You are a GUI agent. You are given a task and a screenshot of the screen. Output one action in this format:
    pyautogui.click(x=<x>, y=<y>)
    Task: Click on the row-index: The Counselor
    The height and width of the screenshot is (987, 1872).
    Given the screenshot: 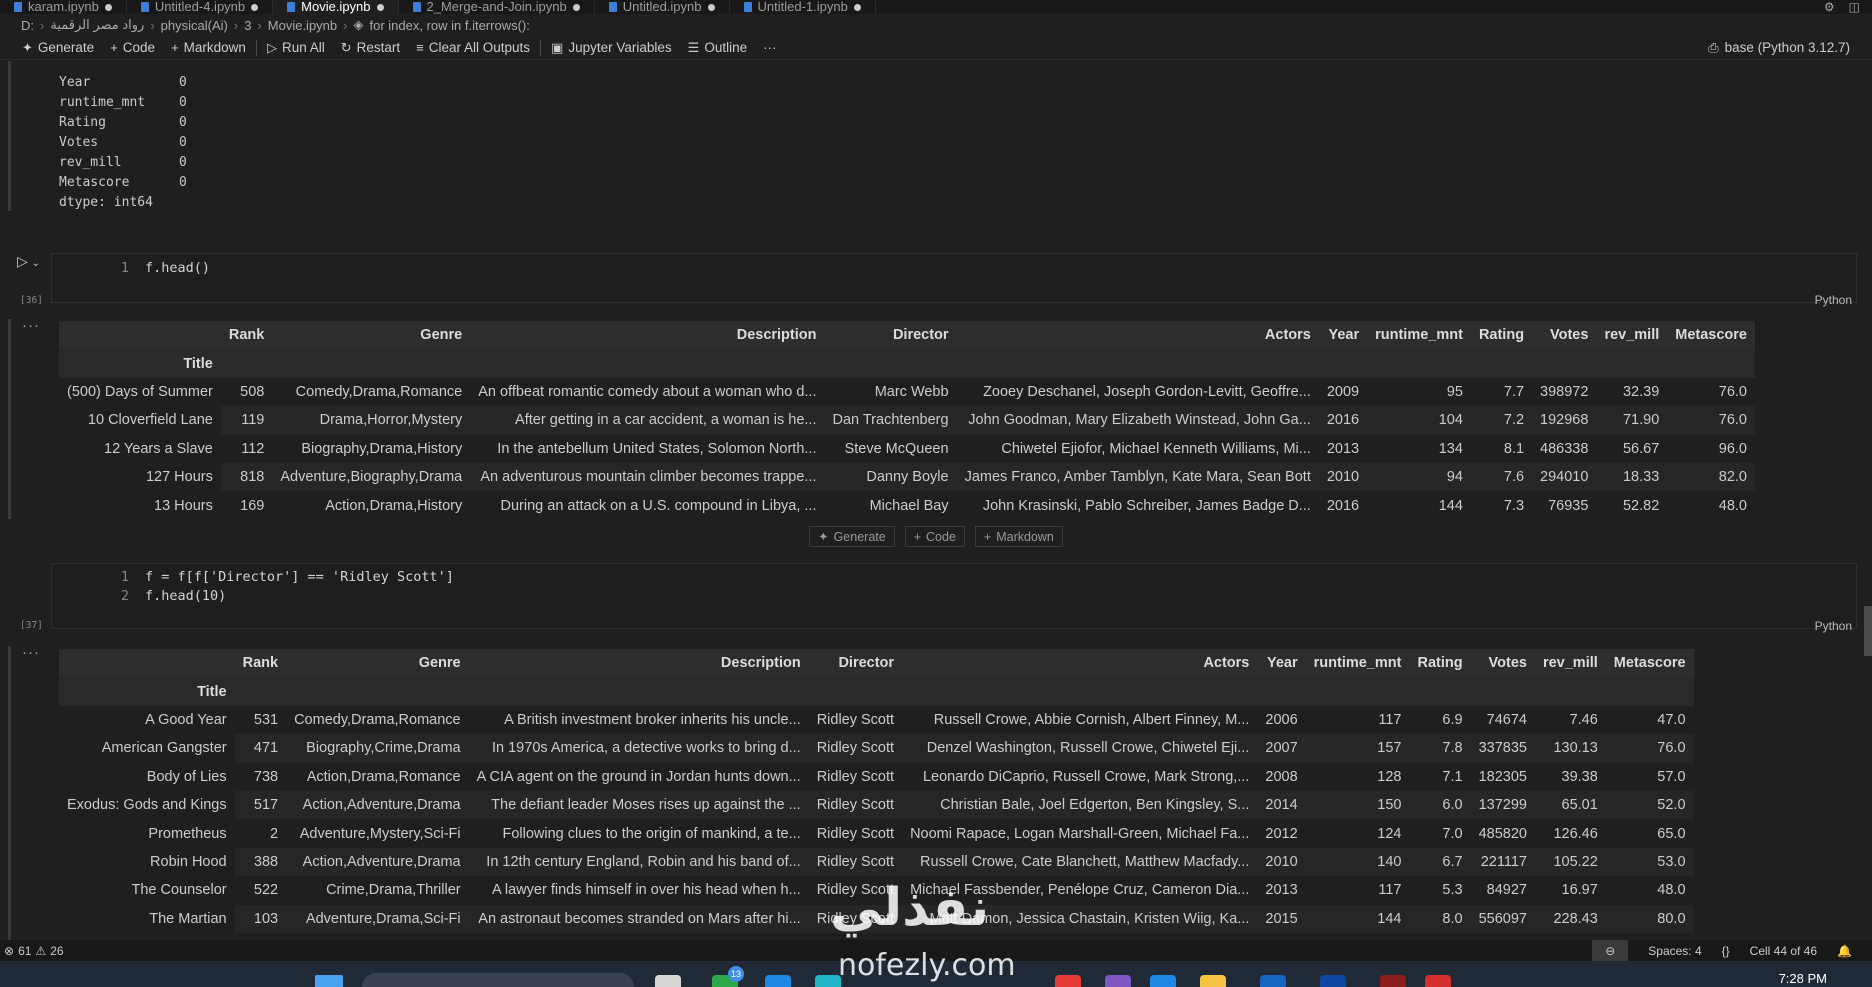 What is the action you would take?
    pyautogui.click(x=179, y=890)
    